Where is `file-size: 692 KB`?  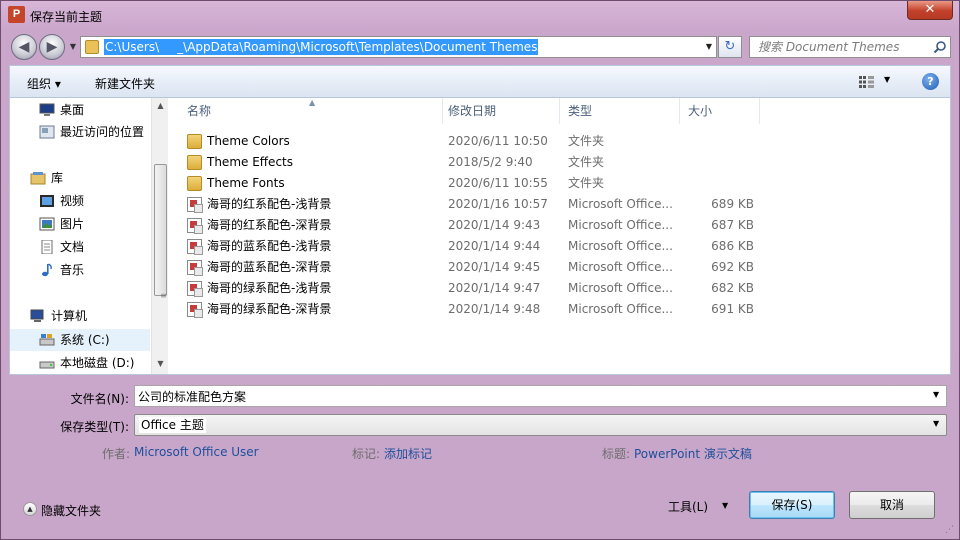 file-size: 692 KB is located at coordinates (732, 267).